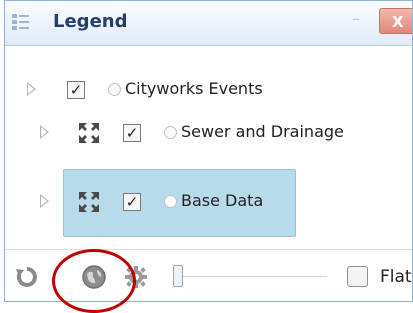 This screenshot has width=413, height=313. I want to click on flat-checkbox, so click(357, 276).